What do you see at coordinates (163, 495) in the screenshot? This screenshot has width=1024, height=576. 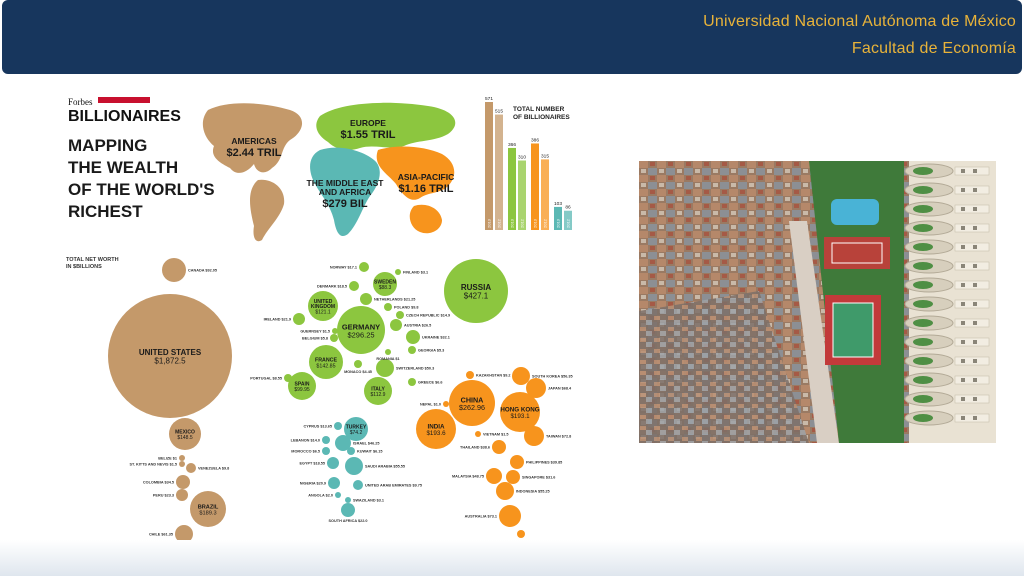 I see `bubble-small-label: PERU $23.3` at bounding box center [163, 495].